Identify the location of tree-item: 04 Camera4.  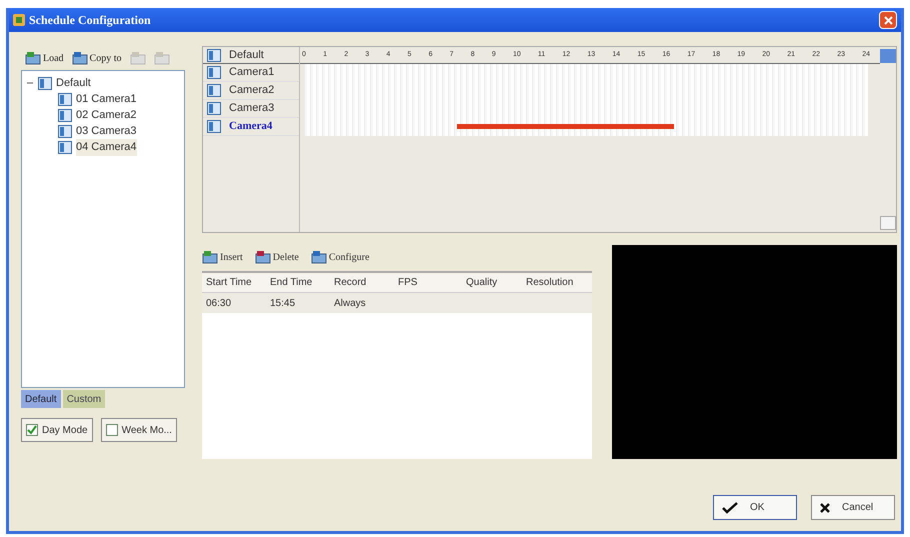
(106, 147).